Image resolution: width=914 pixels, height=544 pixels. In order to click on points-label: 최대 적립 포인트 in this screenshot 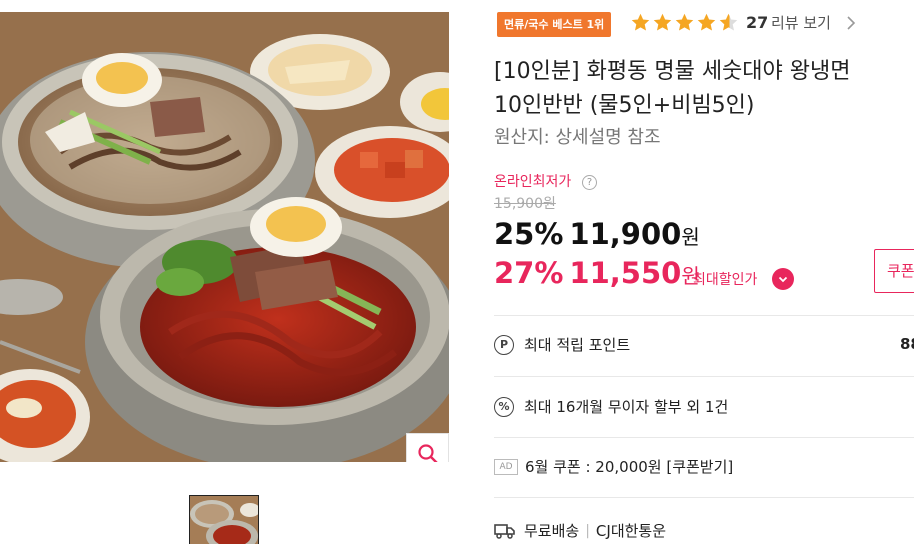, I will do `click(577, 345)`.